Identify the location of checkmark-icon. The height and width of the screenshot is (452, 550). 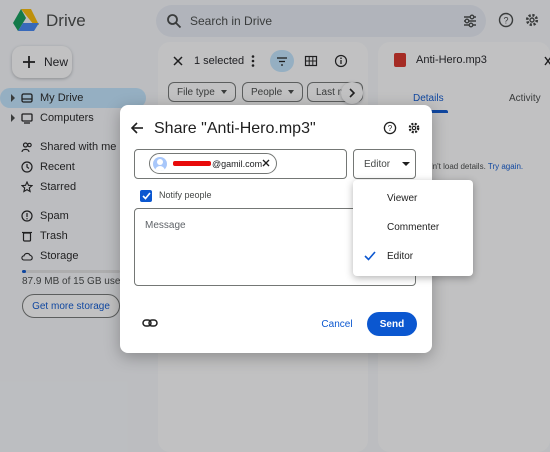
(146, 196).